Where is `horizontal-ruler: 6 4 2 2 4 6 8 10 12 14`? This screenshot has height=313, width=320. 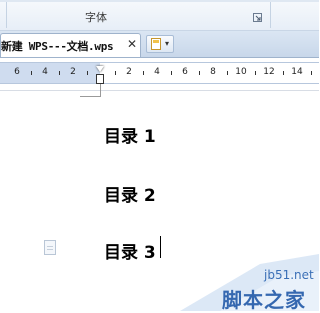 horizontal-ruler: 6 4 2 2 4 6 8 10 12 14 is located at coordinates (159, 73).